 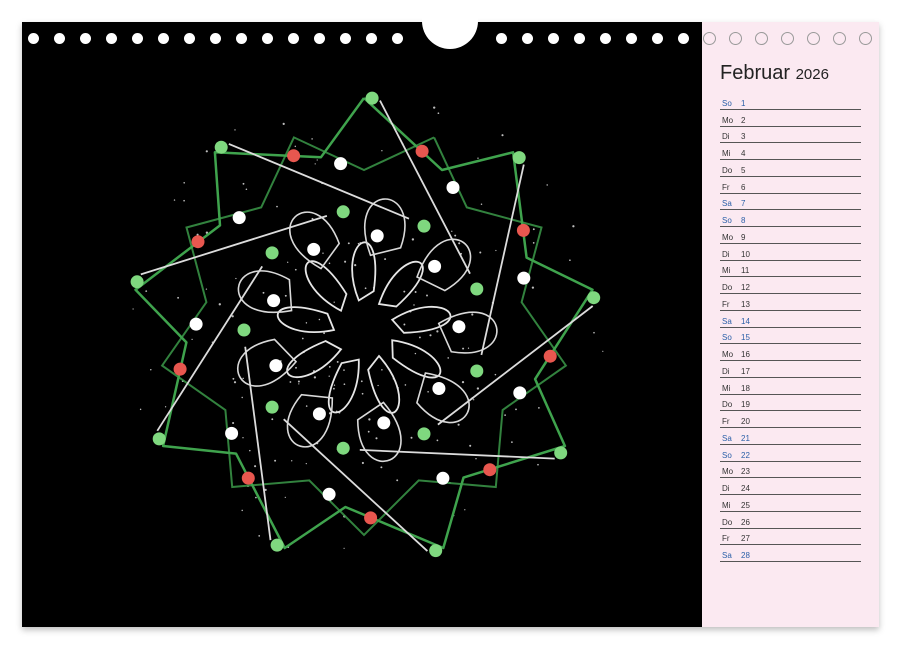 I want to click on day-number: 12, so click(x=745, y=287).